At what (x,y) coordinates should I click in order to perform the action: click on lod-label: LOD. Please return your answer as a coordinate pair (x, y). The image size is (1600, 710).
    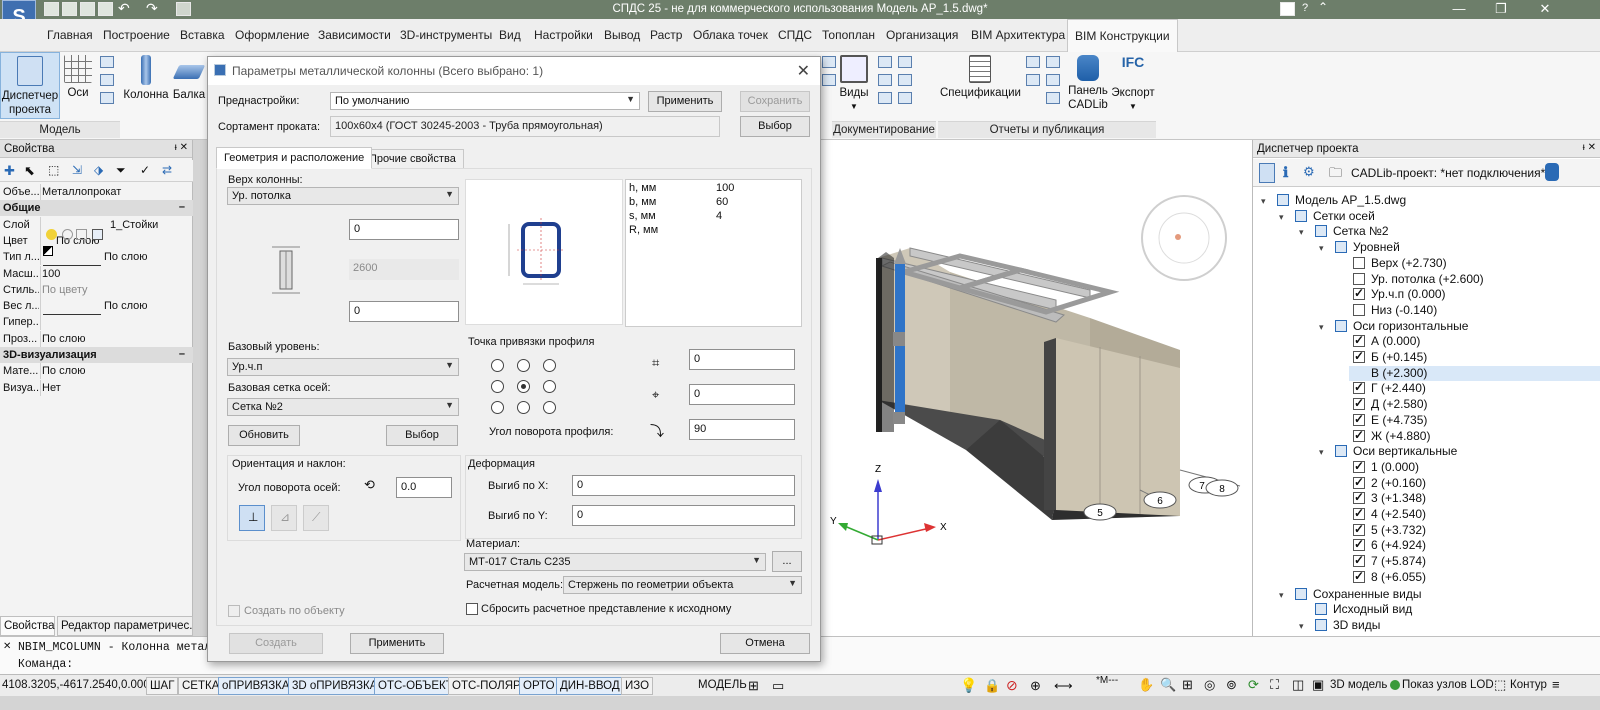
    Looking at the image, I should click on (1482, 685).